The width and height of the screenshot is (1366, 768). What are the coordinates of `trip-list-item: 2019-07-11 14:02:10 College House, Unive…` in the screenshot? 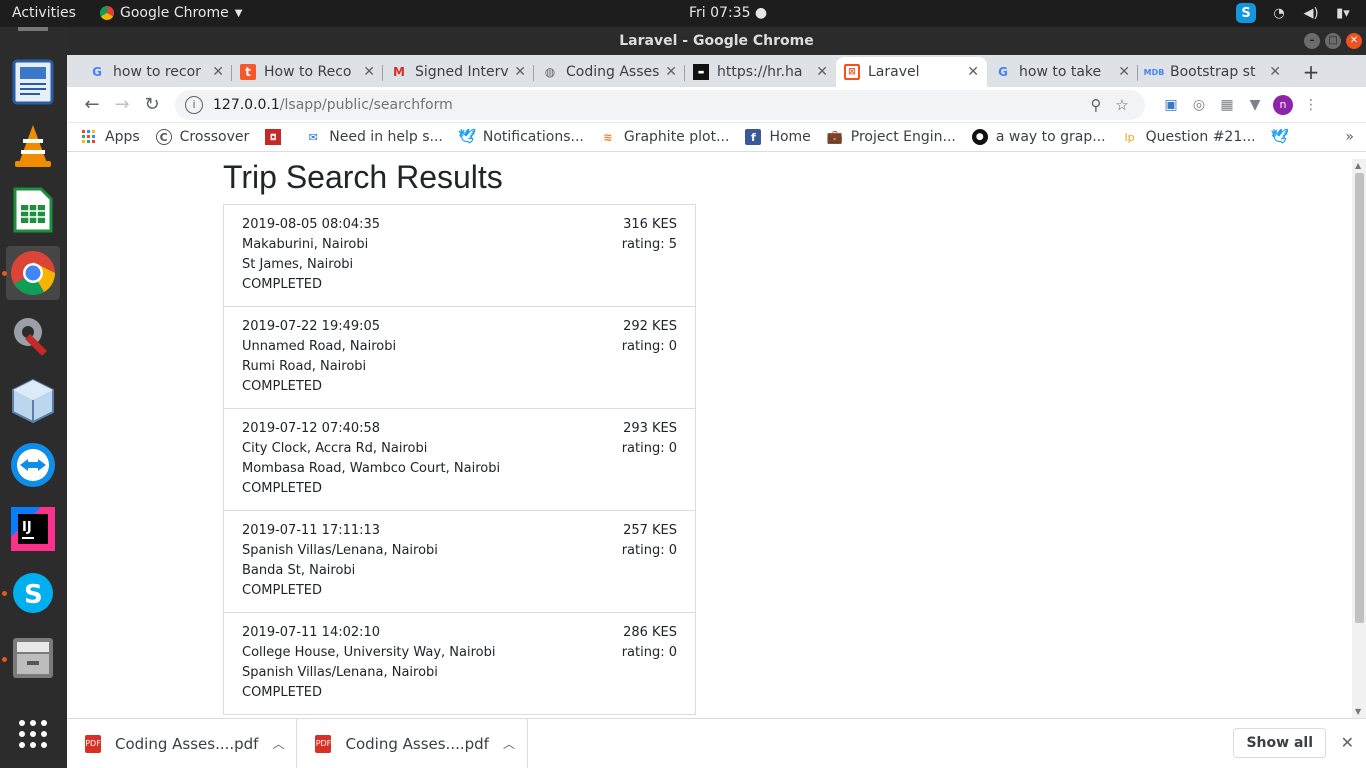 It's located at (459, 664).